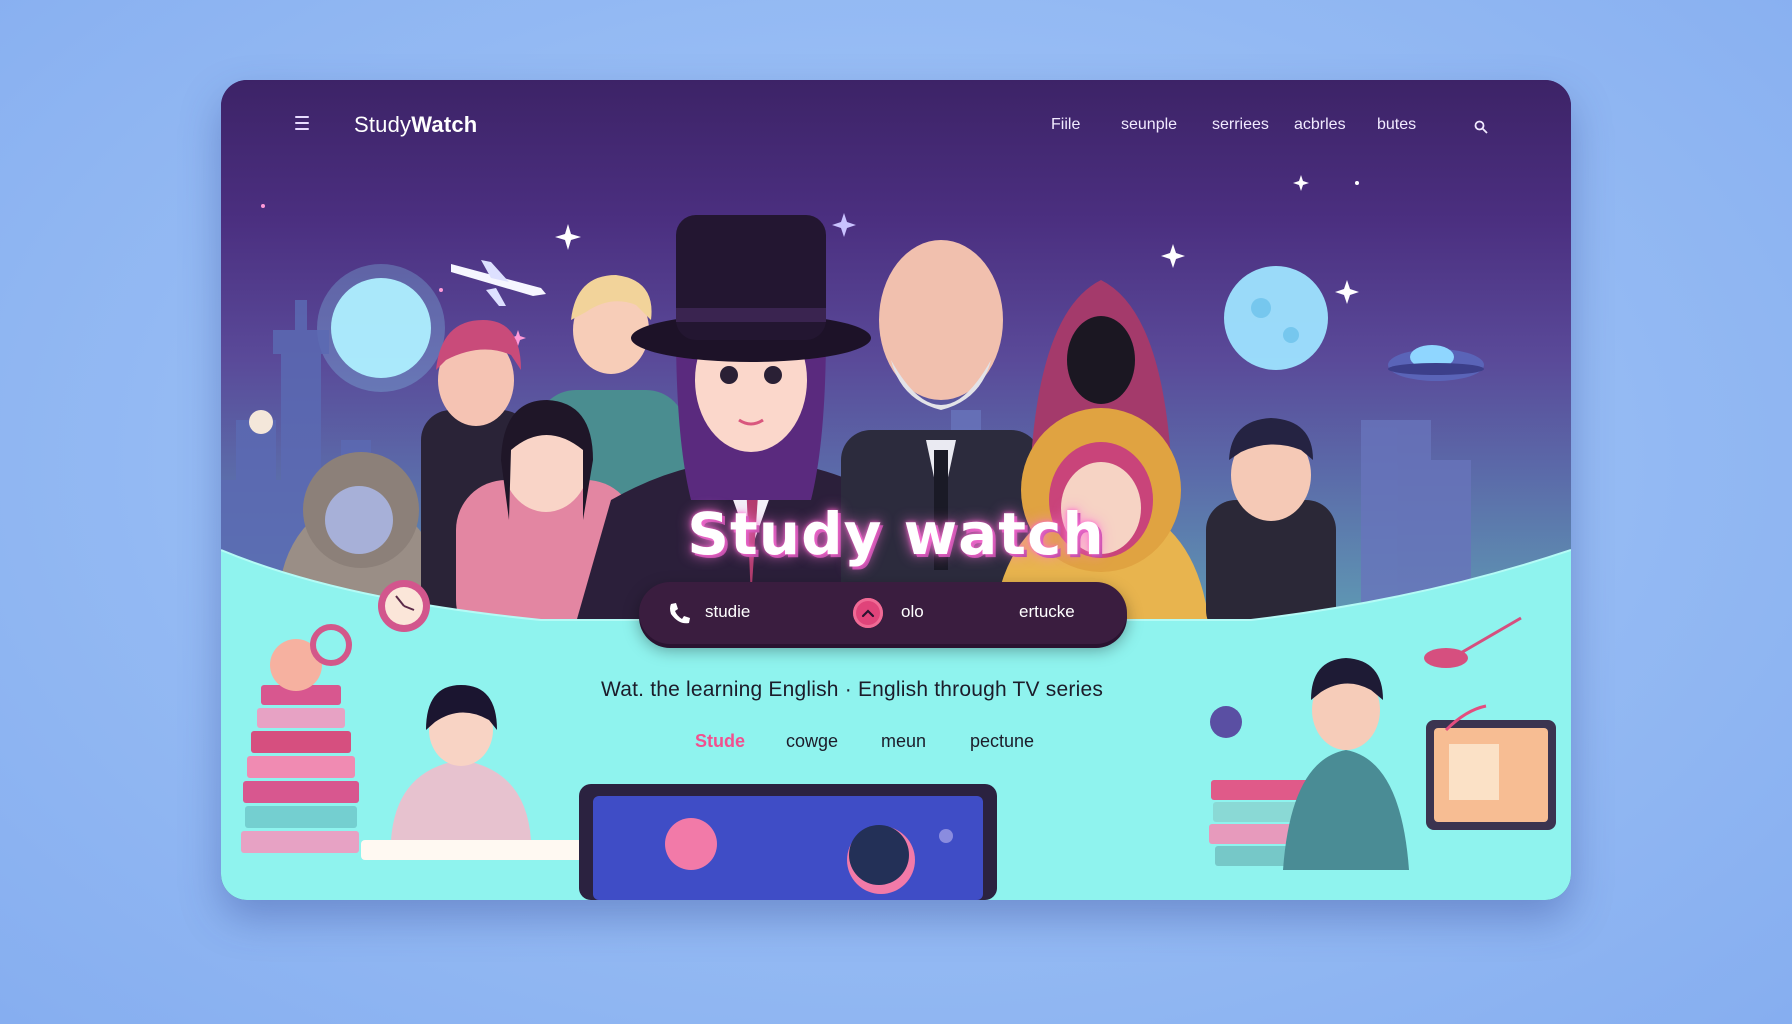 This screenshot has height=1024, width=1792. I want to click on logo-text-bold: Watch, so click(444, 124).